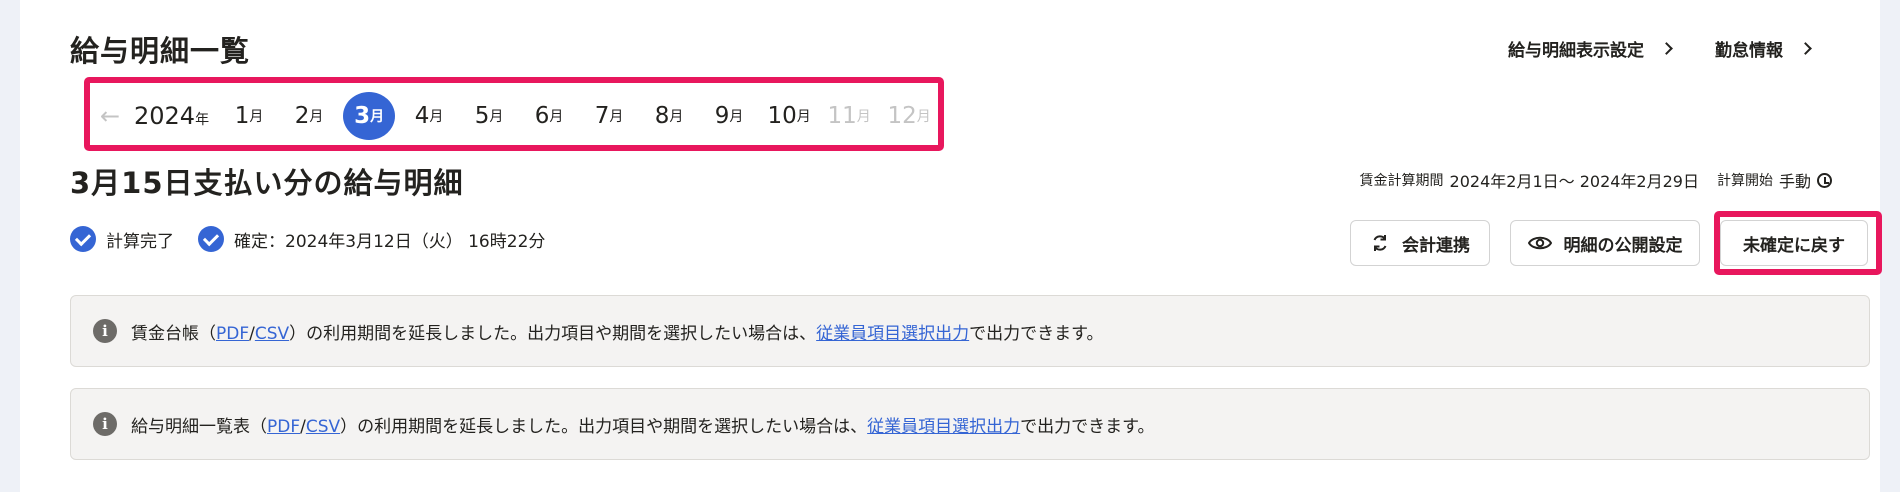 The width and height of the screenshot is (1900, 492). What do you see at coordinates (842, 116) in the screenshot?
I see `month-number: 11` at bounding box center [842, 116].